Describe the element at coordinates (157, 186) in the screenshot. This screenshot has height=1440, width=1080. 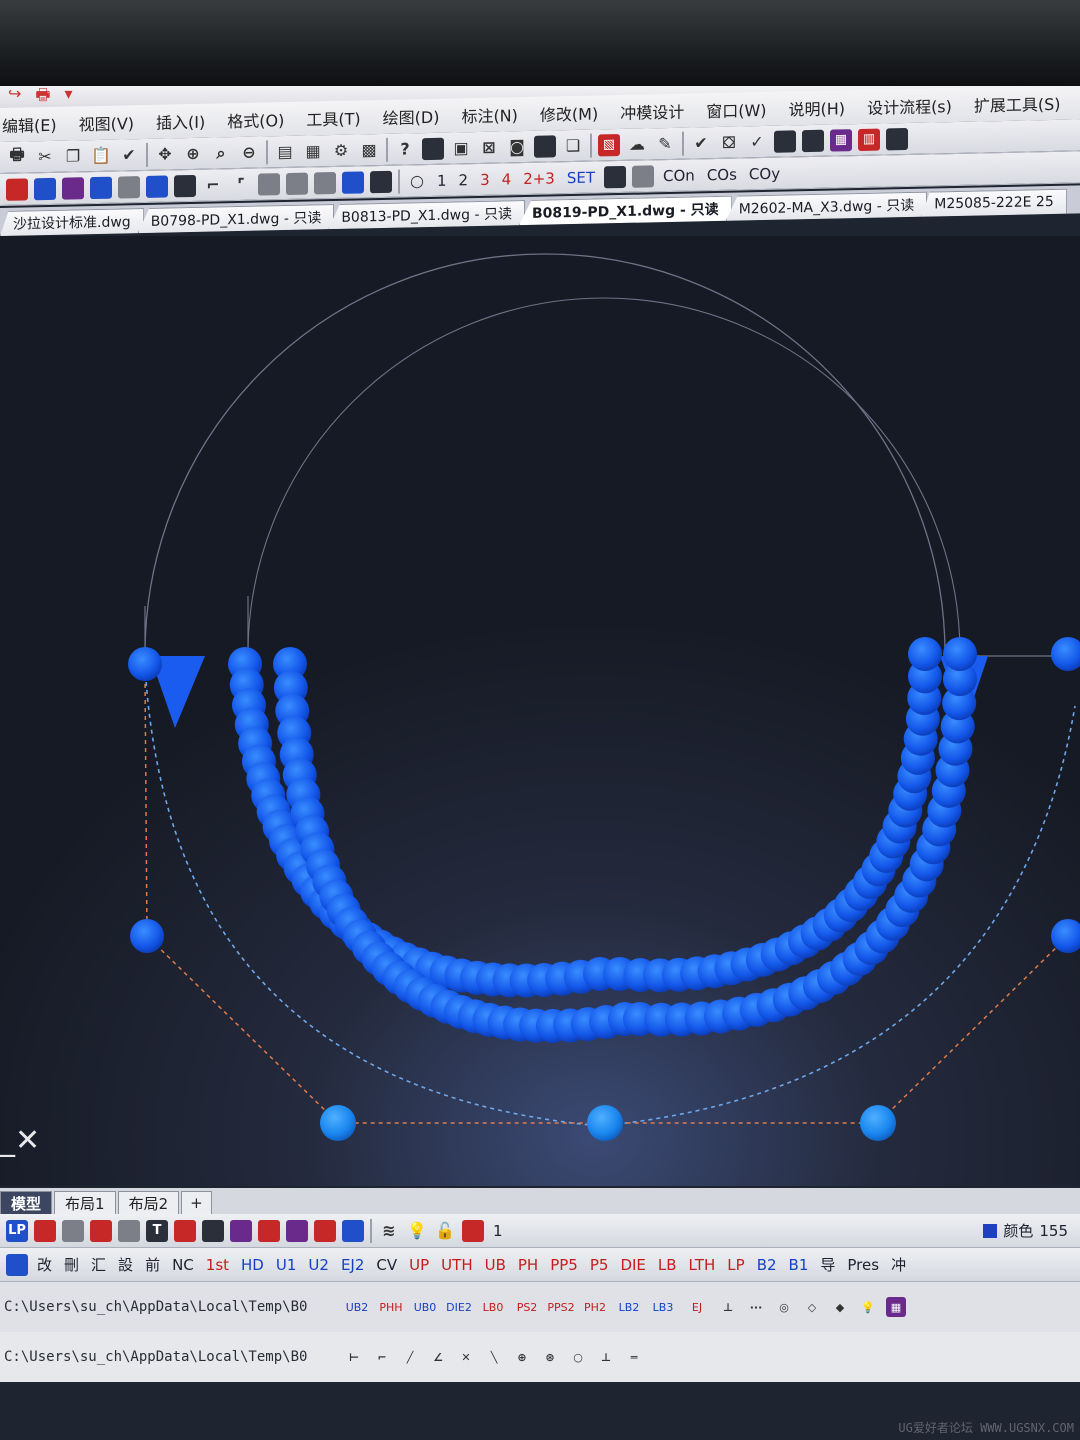
I see `ellipse-tool-icon` at that location.